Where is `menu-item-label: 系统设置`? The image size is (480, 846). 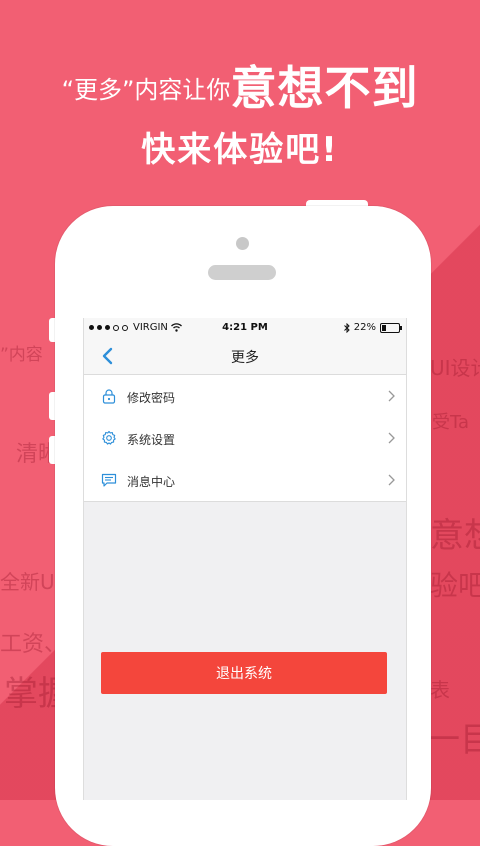 menu-item-label: 系统设置 is located at coordinates (151, 440).